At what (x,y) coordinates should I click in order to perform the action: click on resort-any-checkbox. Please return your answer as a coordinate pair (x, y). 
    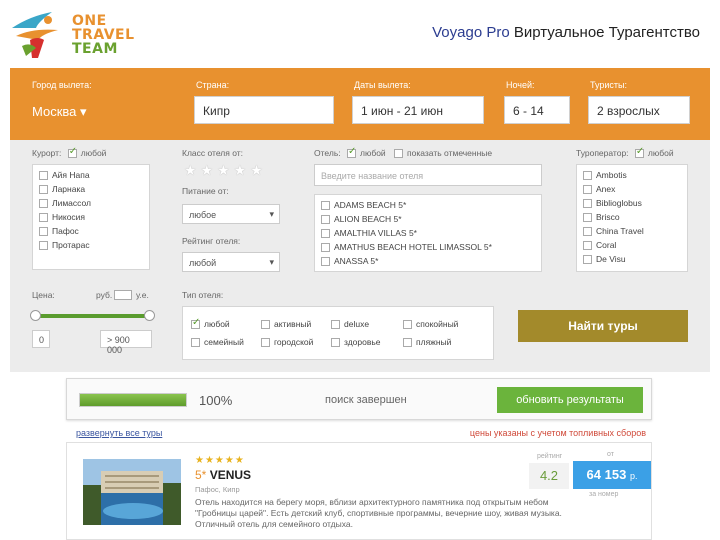
    Looking at the image, I should click on (72, 152).